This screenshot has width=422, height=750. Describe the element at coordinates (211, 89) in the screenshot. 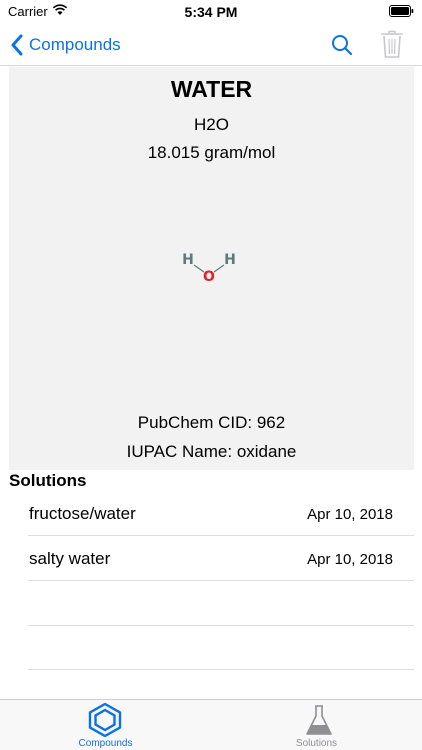

I see `compound-name: WATER` at that location.